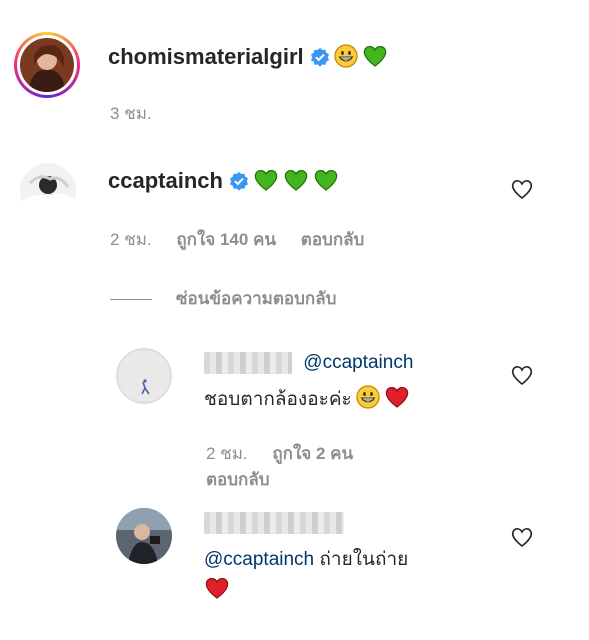 This screenshot has width=589, height=640. Describe the element at coordinates (278, 399) in the screenshot. I see `reply-text-content: ชอบตากล้องอะค่ะ` at that location.